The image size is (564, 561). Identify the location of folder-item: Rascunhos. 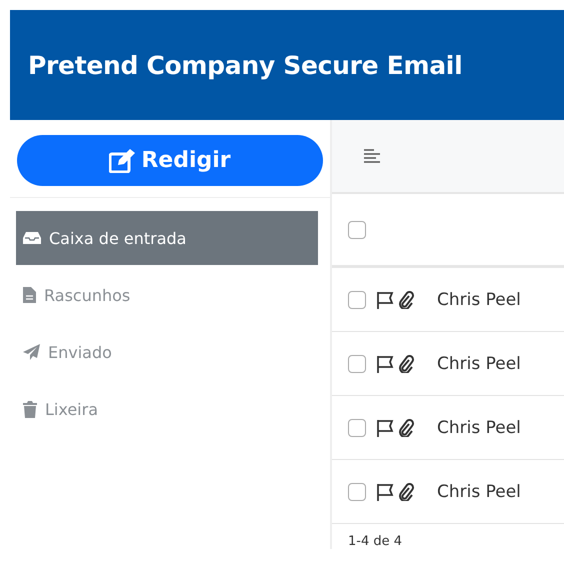
(167, 295).